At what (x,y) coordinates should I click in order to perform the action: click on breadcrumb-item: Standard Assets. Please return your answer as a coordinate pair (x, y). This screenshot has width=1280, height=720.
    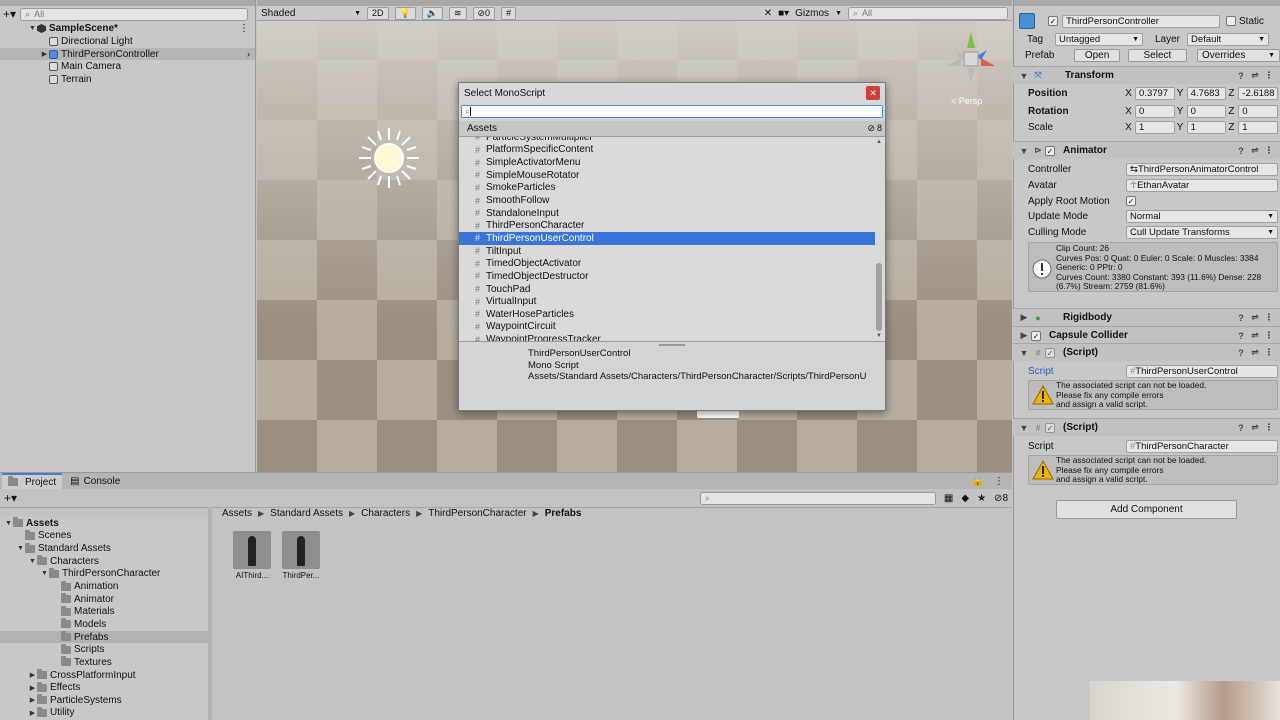
    Looking at the image, I should click on (306, 513).